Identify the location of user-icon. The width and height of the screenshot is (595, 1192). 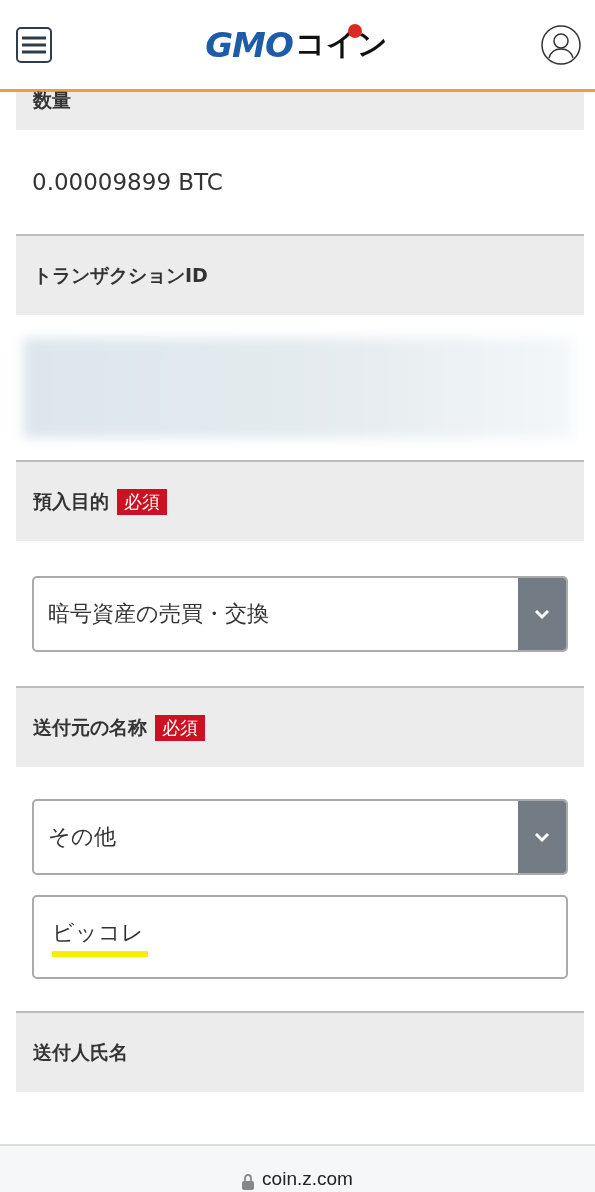
(561, 44).